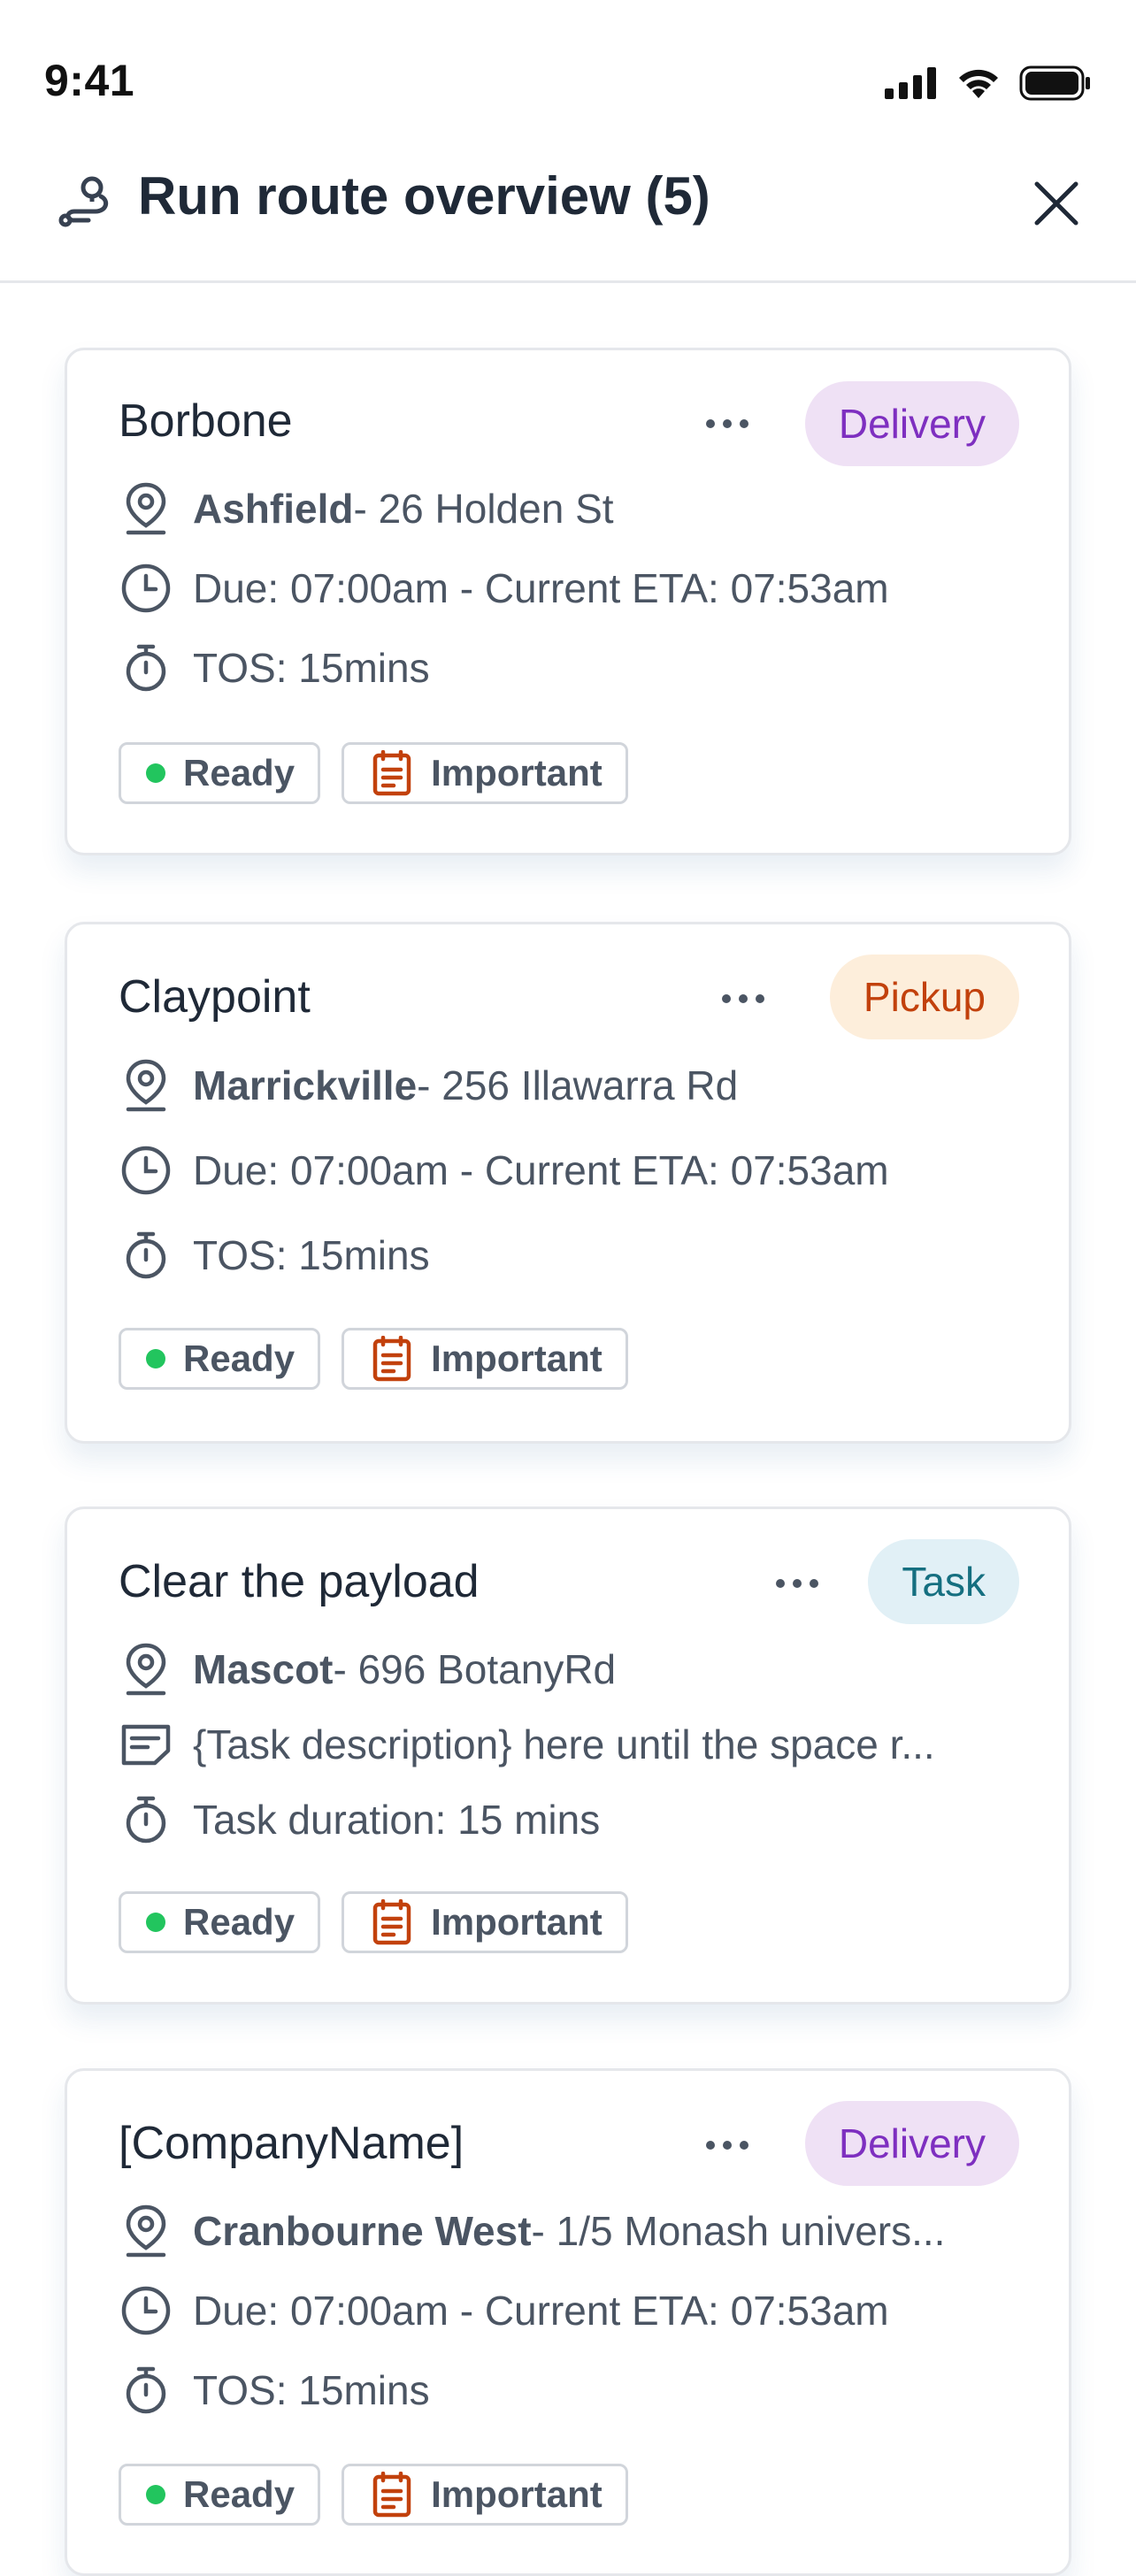 This screenshot has width=1136, height=2576. I want to click on street-address: - 26 Holden St, so click(483, 509).